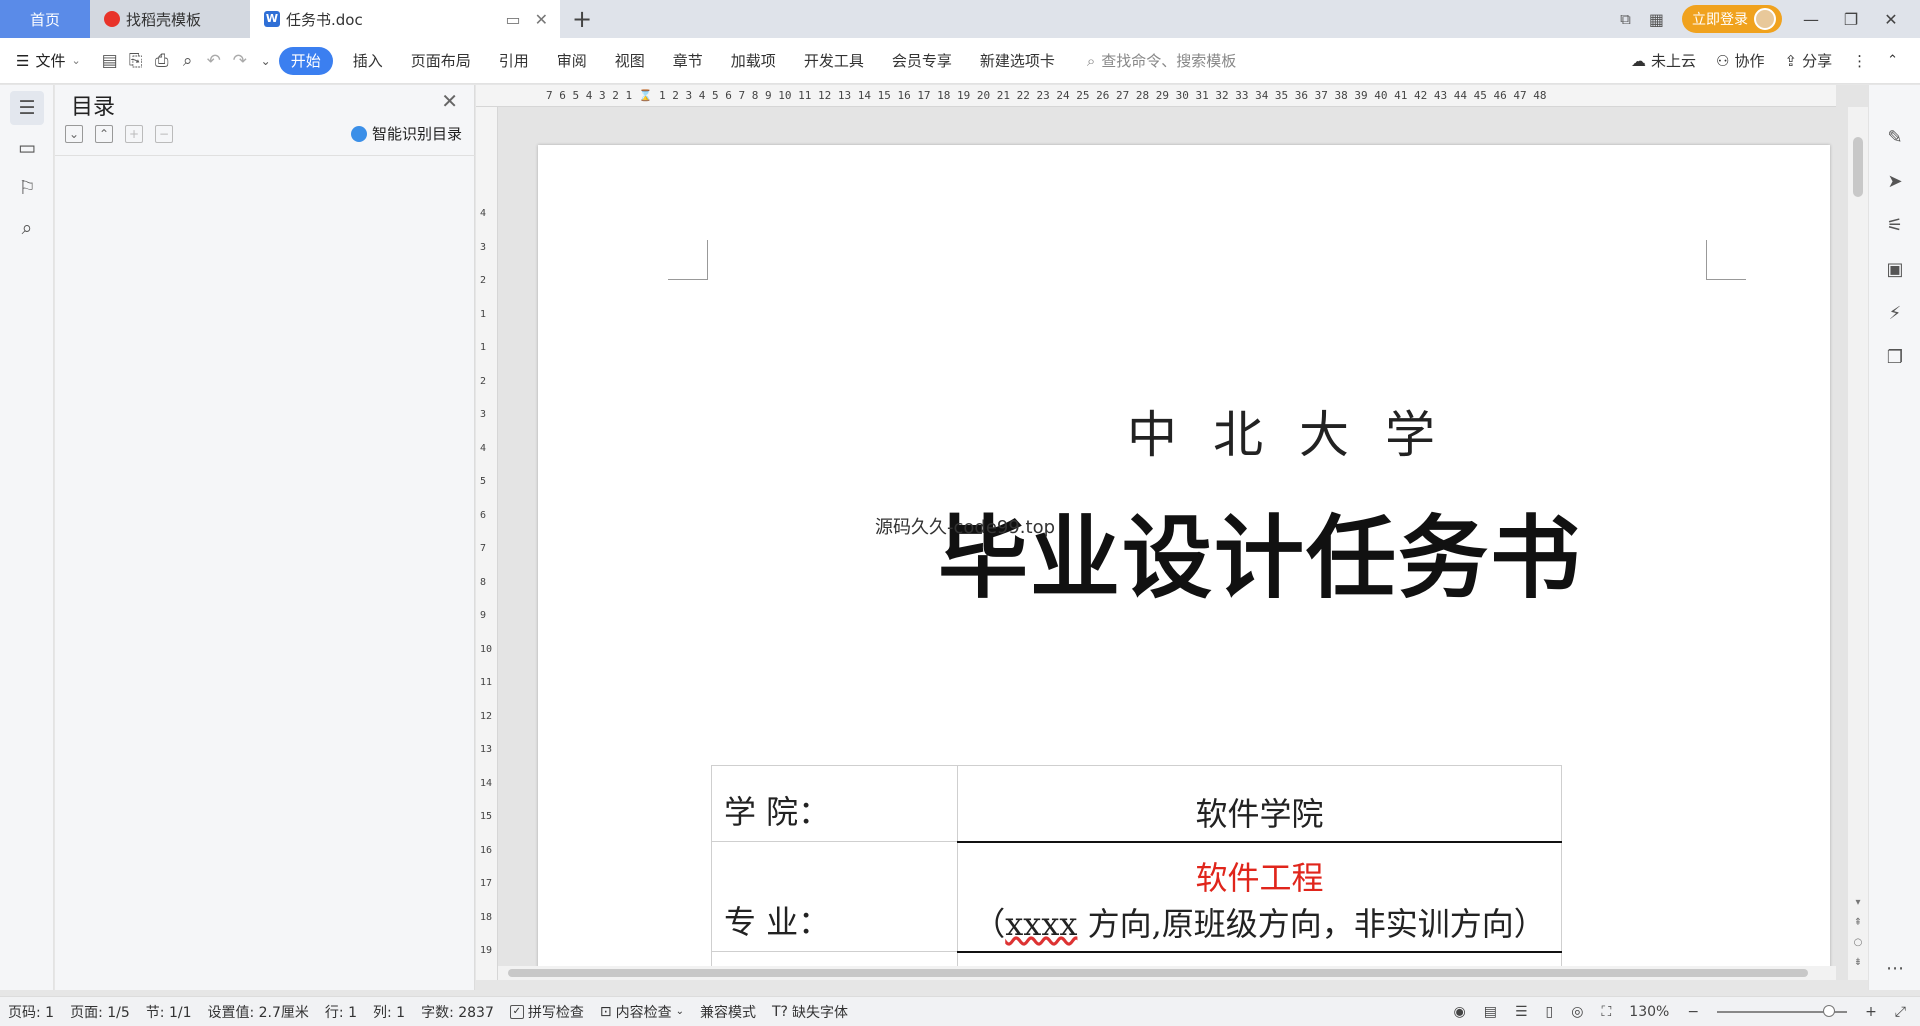 Image resolution: width=1920 pixels, height=1026 pixels. What do you see at coordinates (1732, 19) in the screenshot?
I see `login-button: 立即登录` at bounding box center [1732, 19].